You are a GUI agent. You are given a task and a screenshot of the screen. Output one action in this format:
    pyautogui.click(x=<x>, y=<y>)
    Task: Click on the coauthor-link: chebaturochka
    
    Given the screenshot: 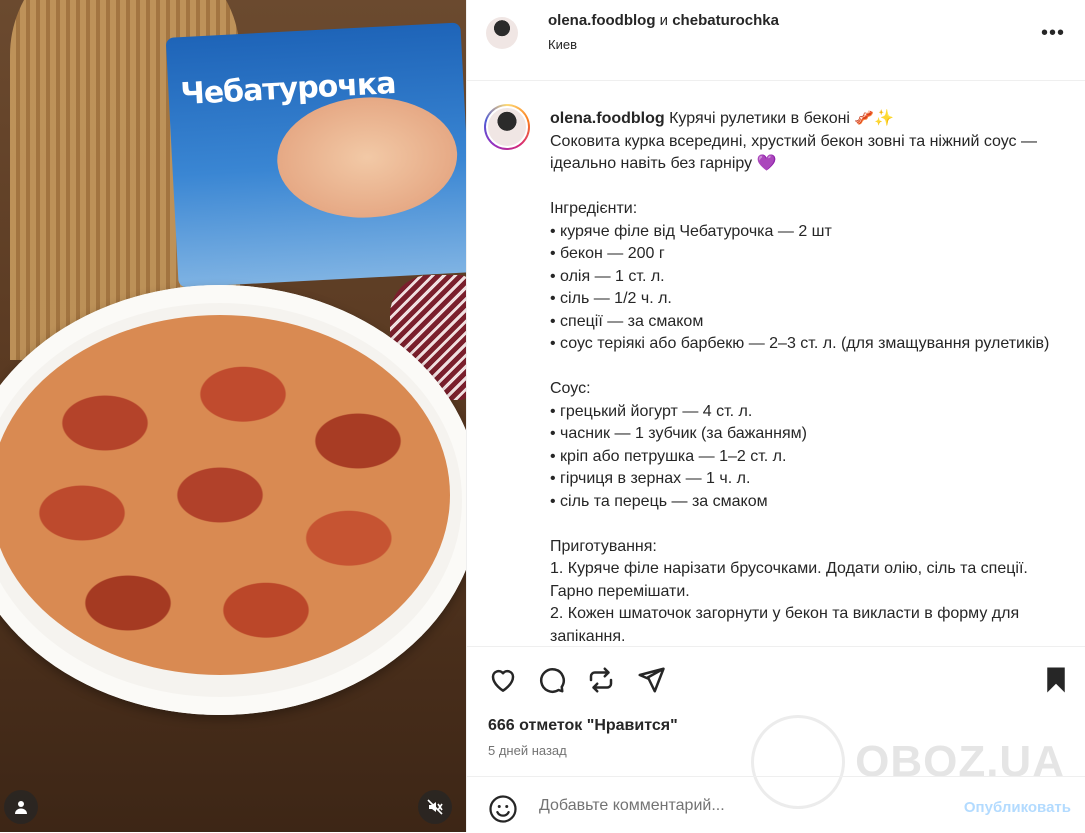 What is the action you would take?
    pyautogui.click(x=725, y=20)
    